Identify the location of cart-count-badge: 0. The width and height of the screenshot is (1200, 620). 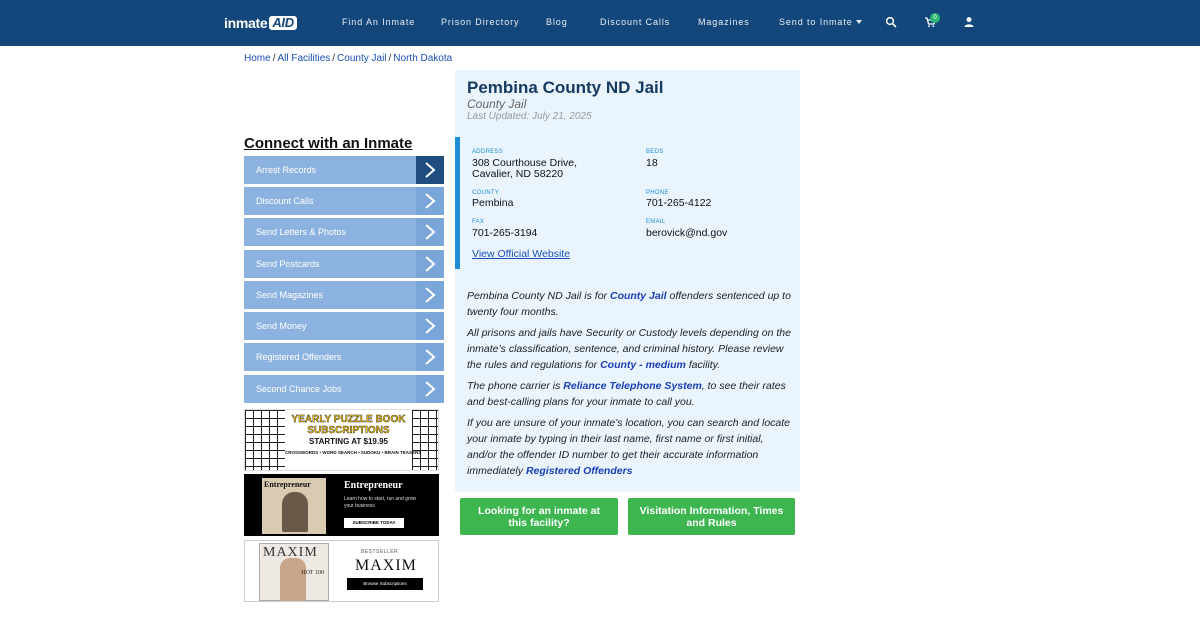
(935, 18).